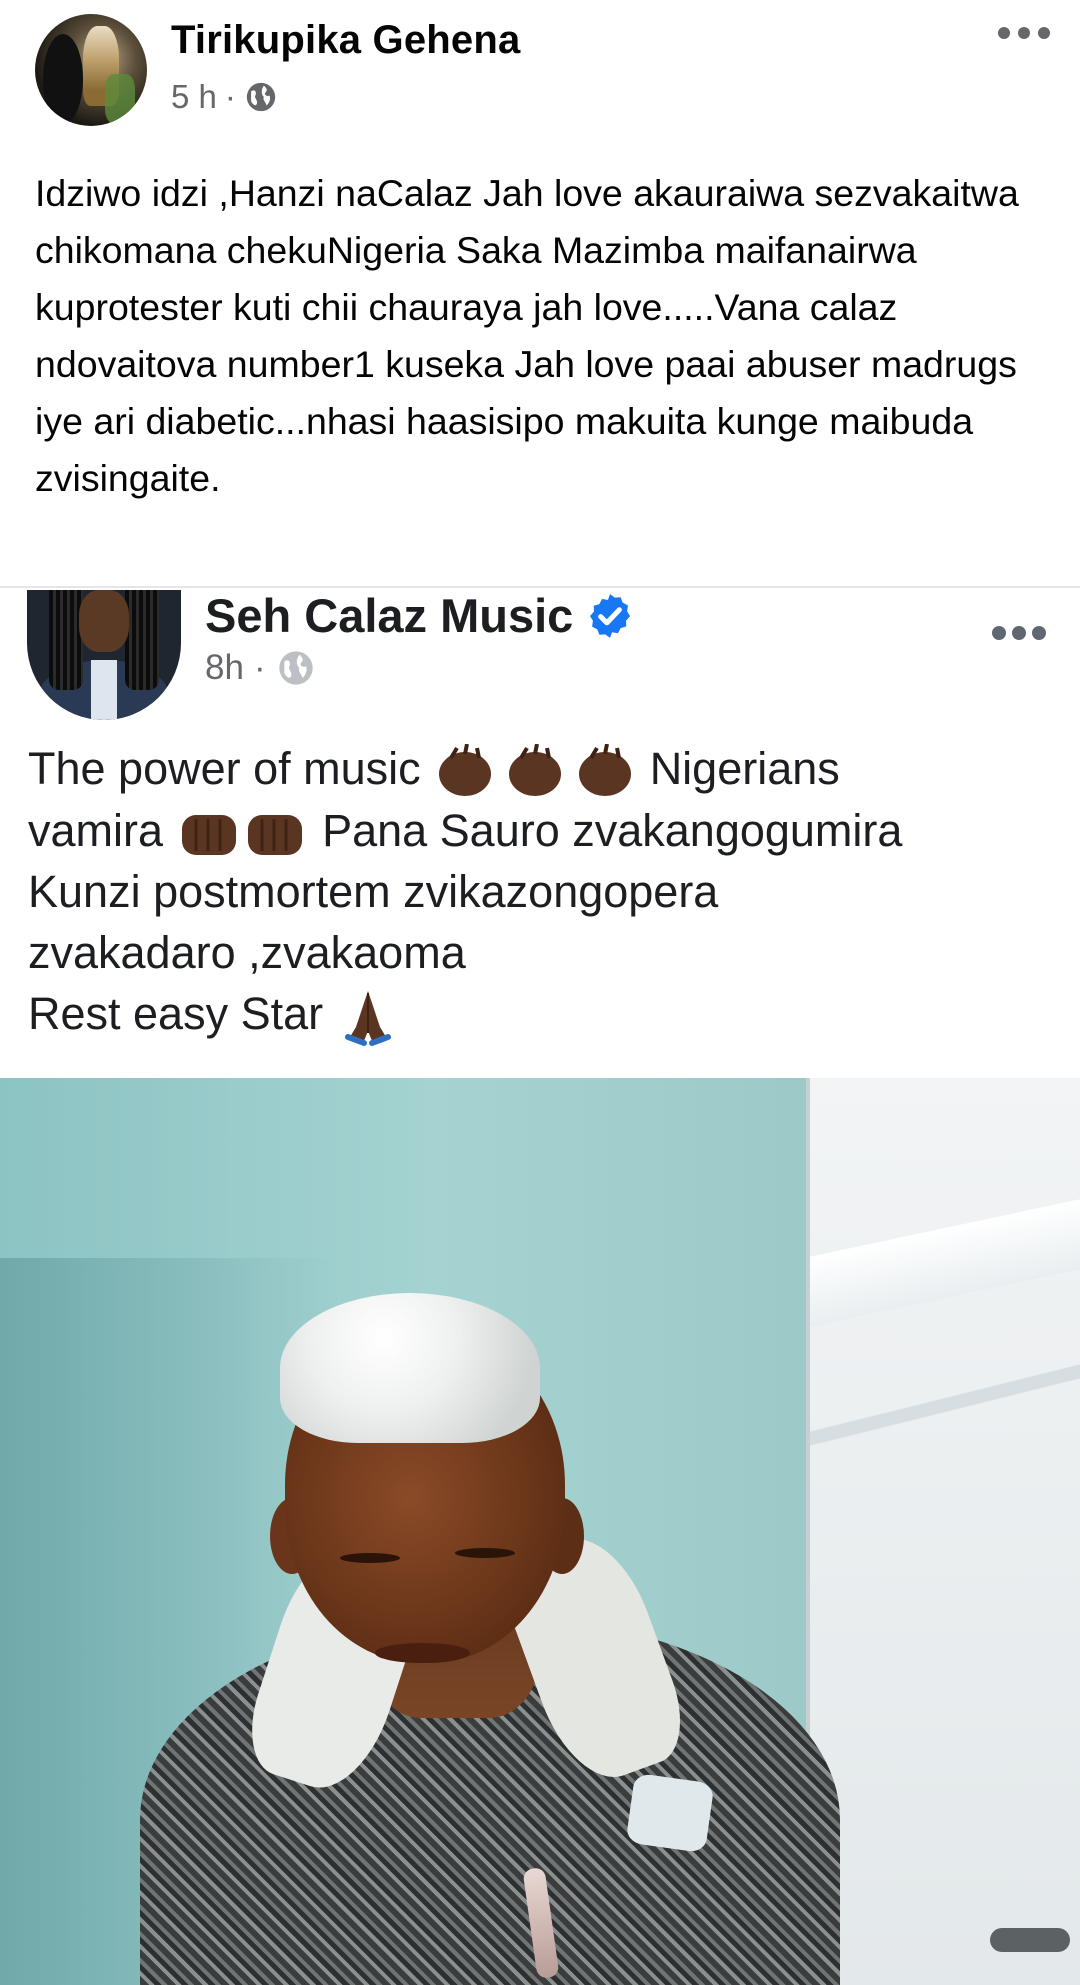  Describe the element at coordinates (96, 831) in the screenshot. I see `text-segment: vamira` at that location.